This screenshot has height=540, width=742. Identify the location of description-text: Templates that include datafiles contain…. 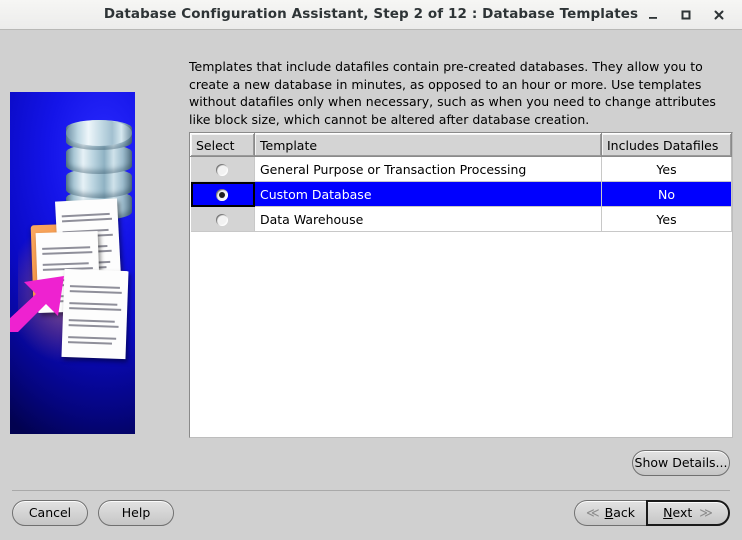
(452, 93).